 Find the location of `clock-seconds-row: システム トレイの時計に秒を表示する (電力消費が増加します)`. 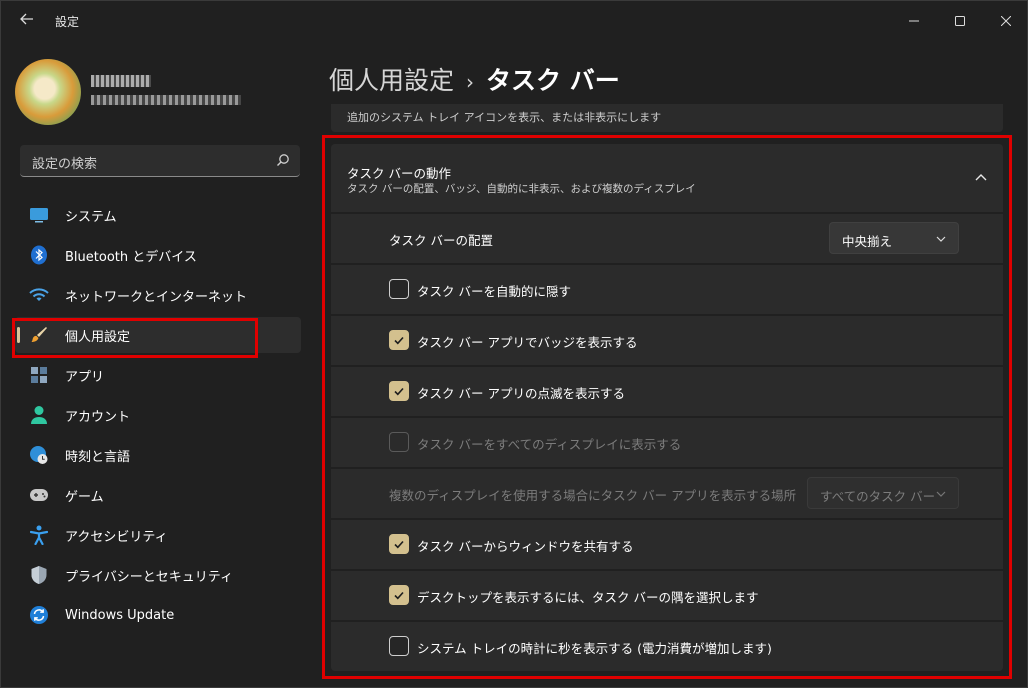

clock-seconds-row: システム トレイの時計に秒を表示する (電力消費が増加します) is located at coordinates (667, 646).